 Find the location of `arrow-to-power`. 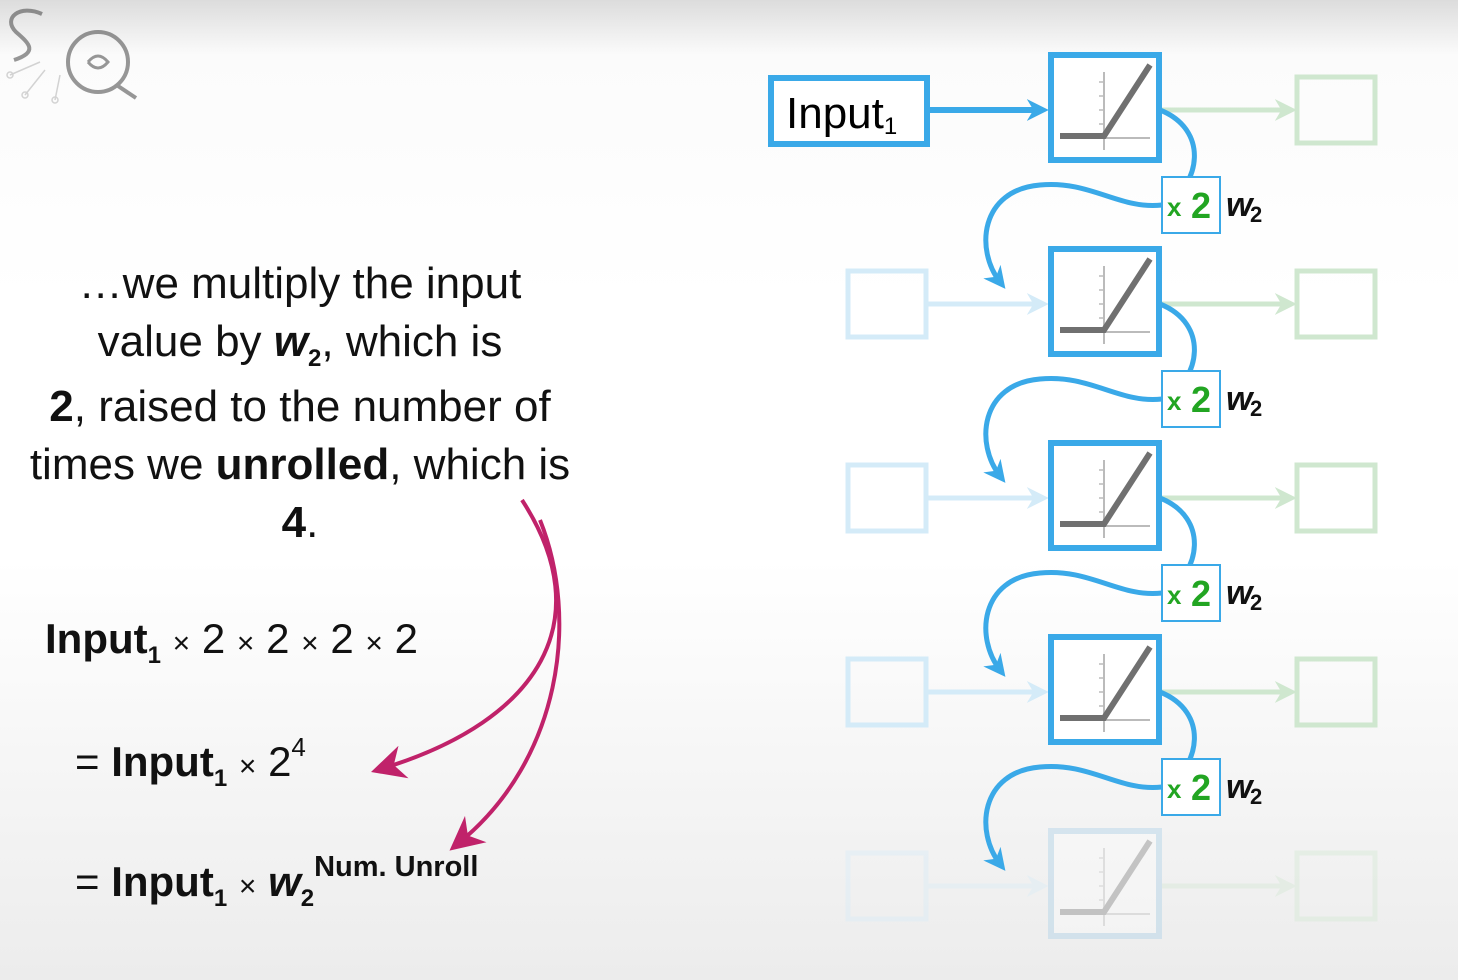

arrow-to-power is located at coordinates (465, 638).